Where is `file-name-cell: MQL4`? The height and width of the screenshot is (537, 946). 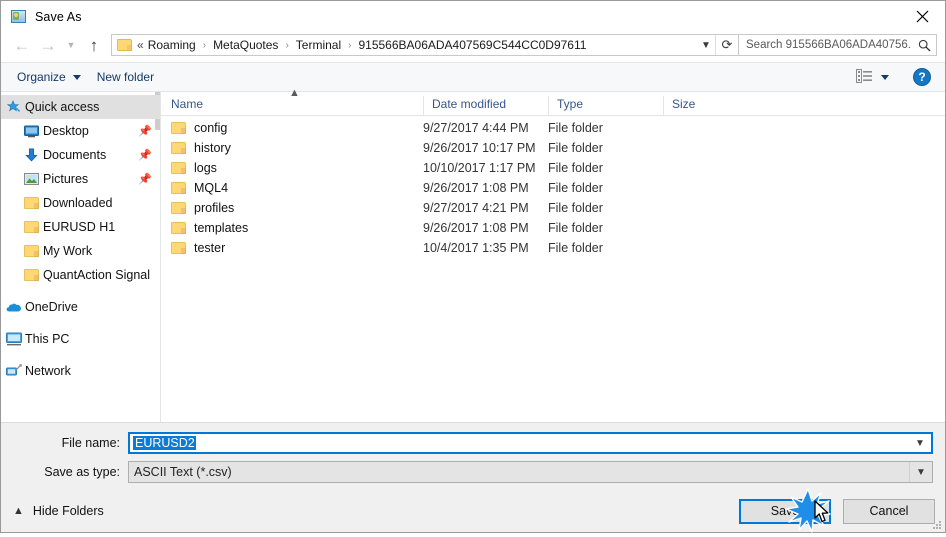 file-name-cell: MQL4 is located at coordinates (292, 188).